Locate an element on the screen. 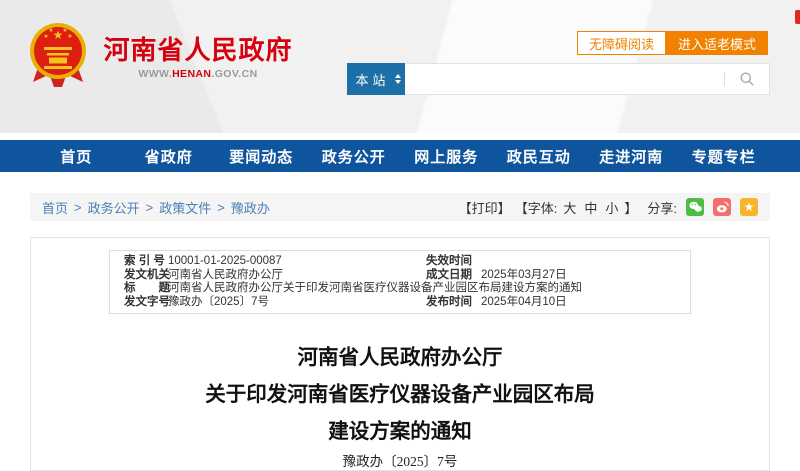 This screenshot has width=800, height=471. meta-value-written-date: 2025年03月27日 is located at coordinates (524, 274).